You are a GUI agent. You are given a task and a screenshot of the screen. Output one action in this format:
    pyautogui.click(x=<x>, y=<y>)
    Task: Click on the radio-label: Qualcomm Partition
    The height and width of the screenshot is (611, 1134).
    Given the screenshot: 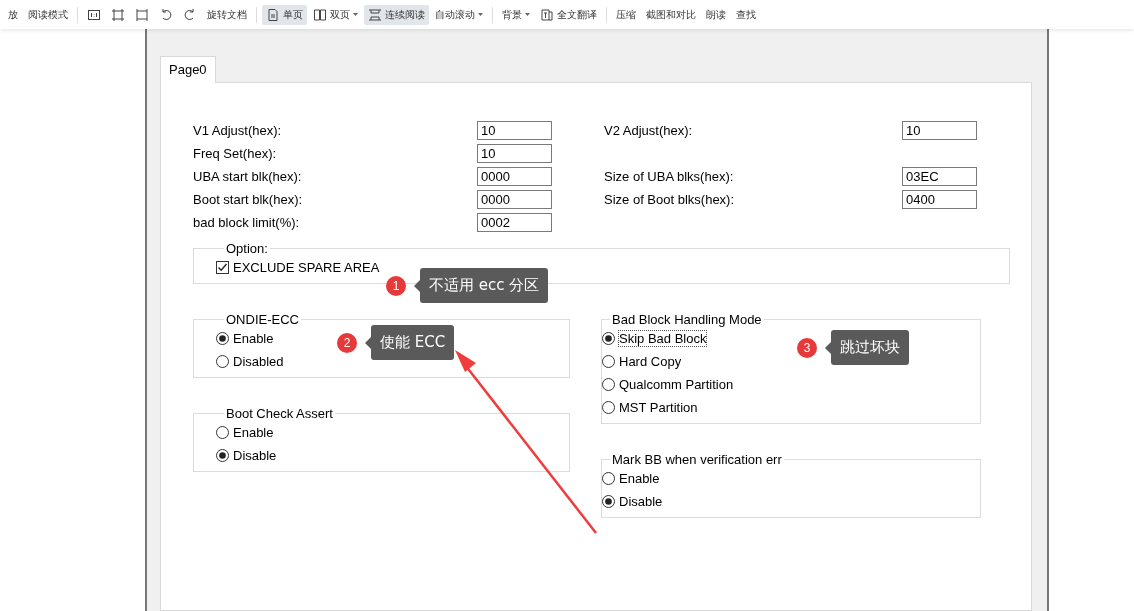 What is the action you would take?
    pyautogui.click(x=676, y=384)
    